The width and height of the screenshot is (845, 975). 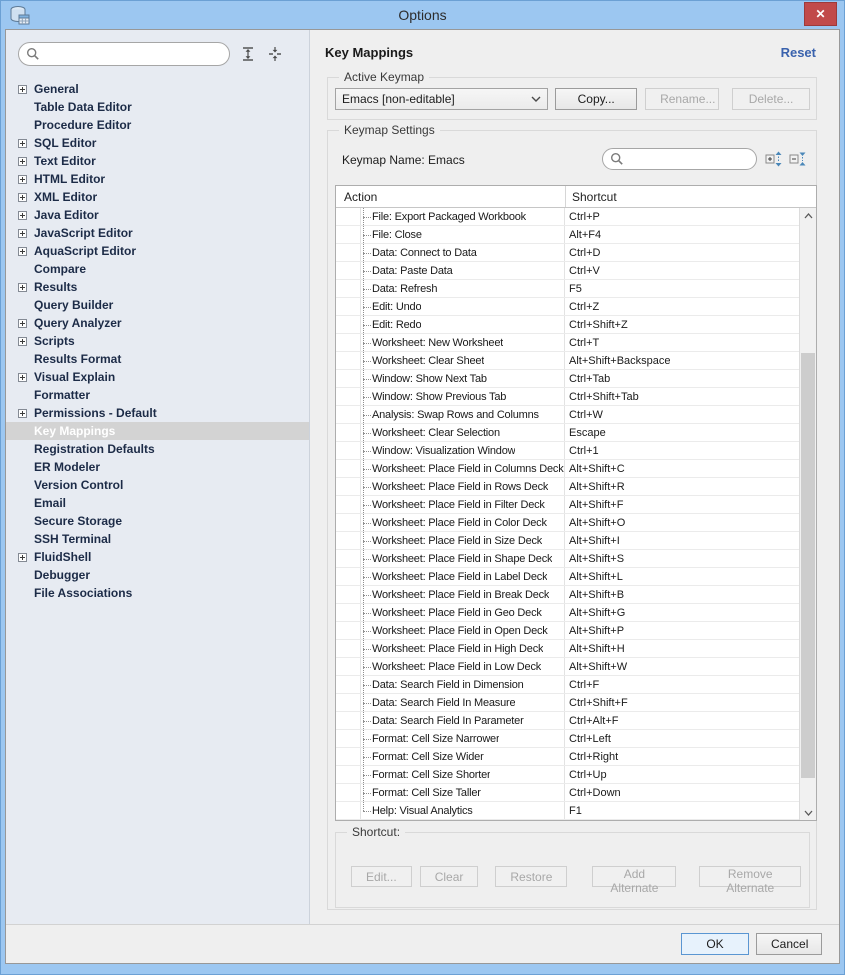 What do you see at coordinates (567, 271) in the screenshot?
I see `table-row: Data: Paste Data Ctrl+V` at bounding box center [567, 271].